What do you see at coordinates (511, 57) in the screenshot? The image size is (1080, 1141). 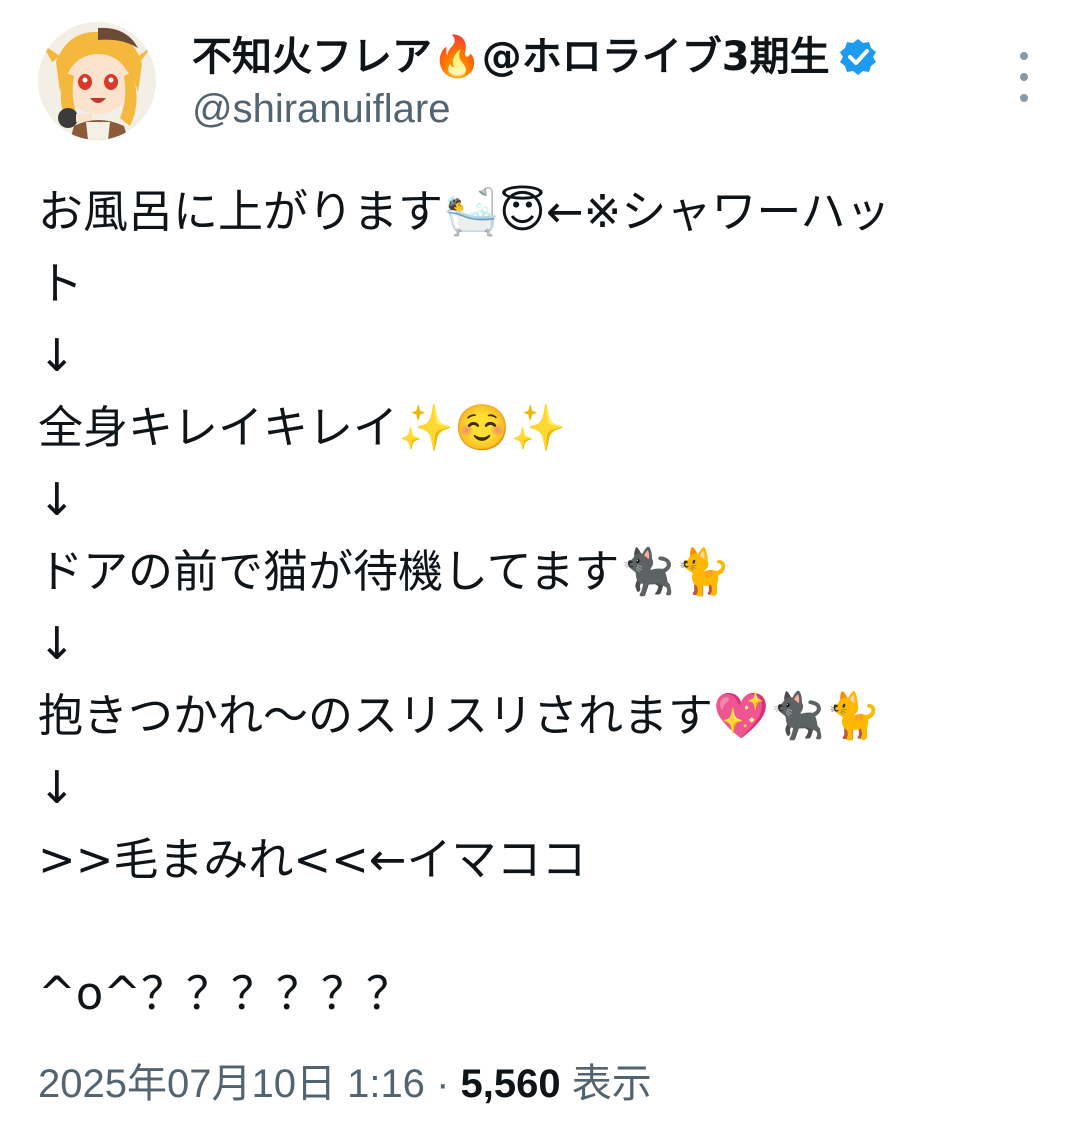 I see `display-name: 不知火フレア🔥@ホロライブ3期生` at bounding box center [511, 57].